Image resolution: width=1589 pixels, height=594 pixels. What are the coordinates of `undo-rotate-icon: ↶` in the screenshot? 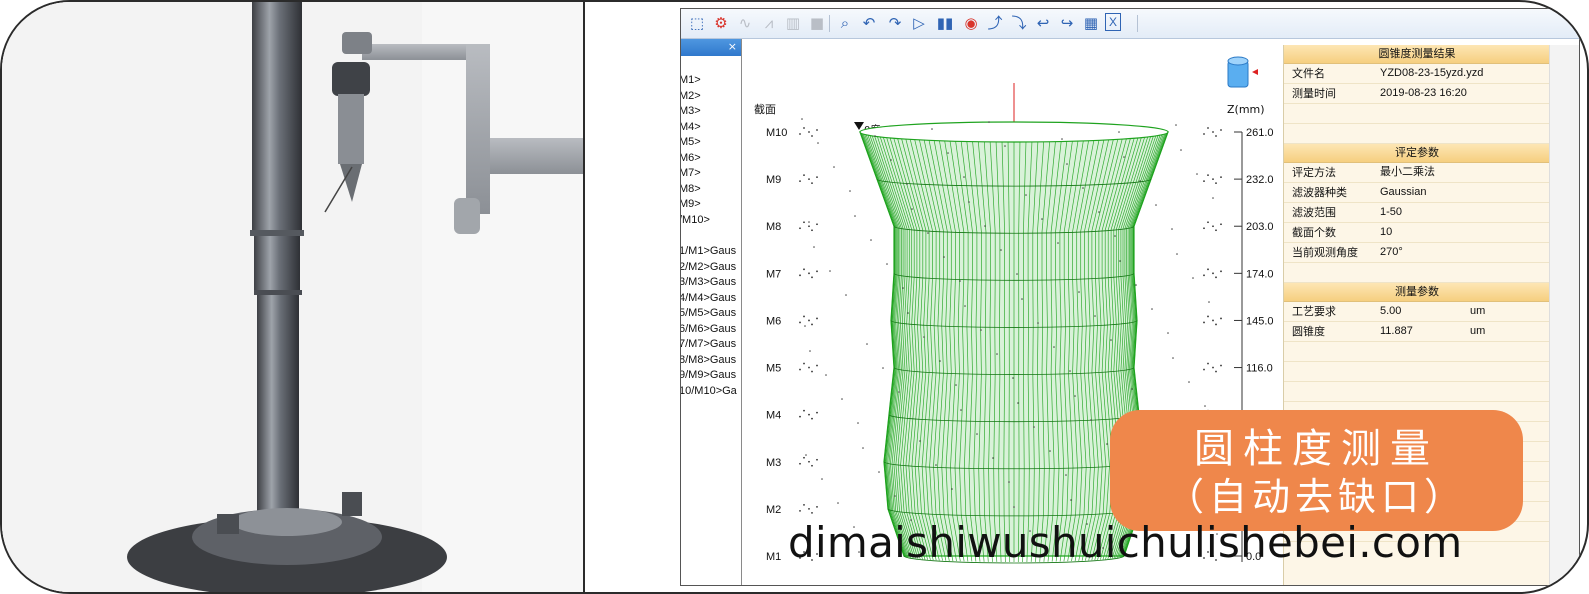 It's located at (869, 23).